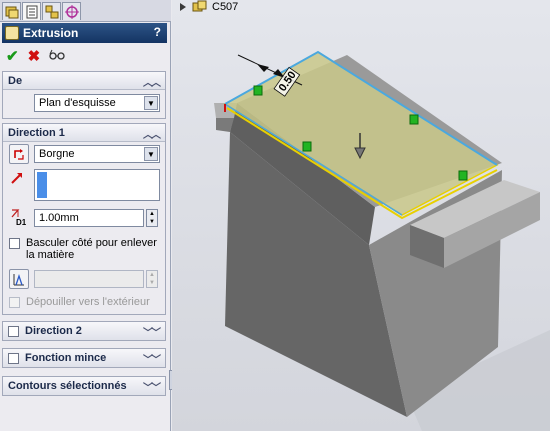 This screenshot has width=550, height=431. What do you see at coordinates (157, 32) in the screenshot?
I see `help-button: ?` at bounding box center [157, 32].